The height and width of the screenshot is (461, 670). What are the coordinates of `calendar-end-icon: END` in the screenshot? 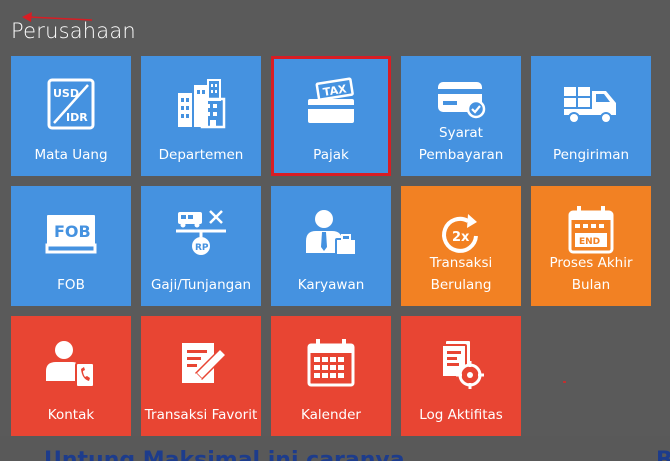 It's located at (591, 230).